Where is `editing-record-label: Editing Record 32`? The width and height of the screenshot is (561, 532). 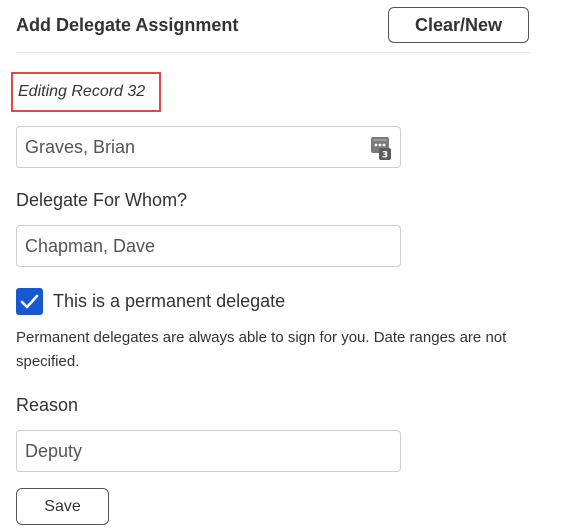
editing-record-label: Editing Record 32 is located at coordinates (82, 91).